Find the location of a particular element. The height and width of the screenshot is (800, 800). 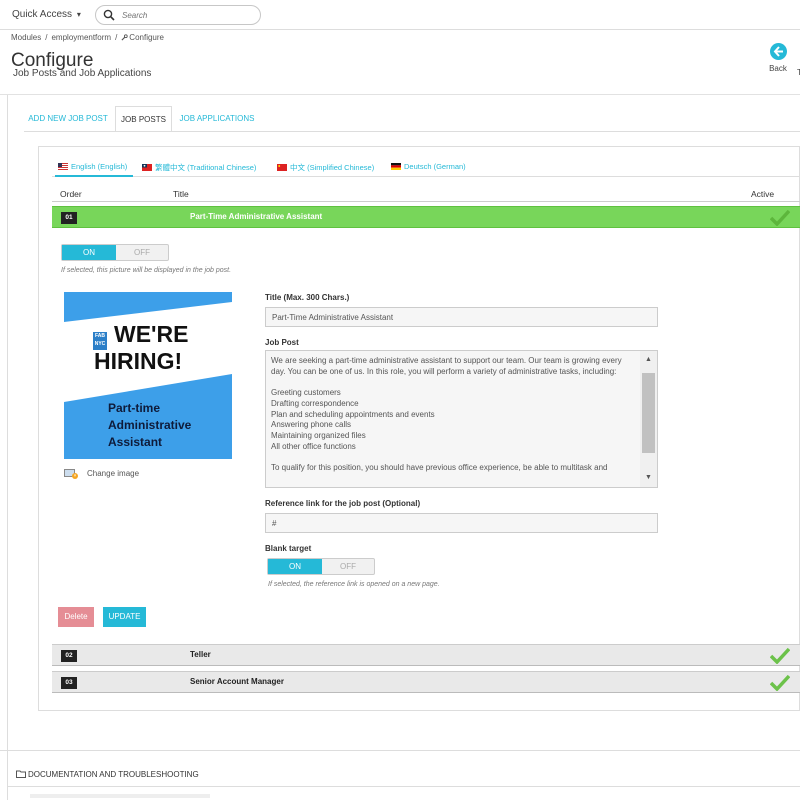

lang-tab-english: English (English) is located at coordinates (92, 166).